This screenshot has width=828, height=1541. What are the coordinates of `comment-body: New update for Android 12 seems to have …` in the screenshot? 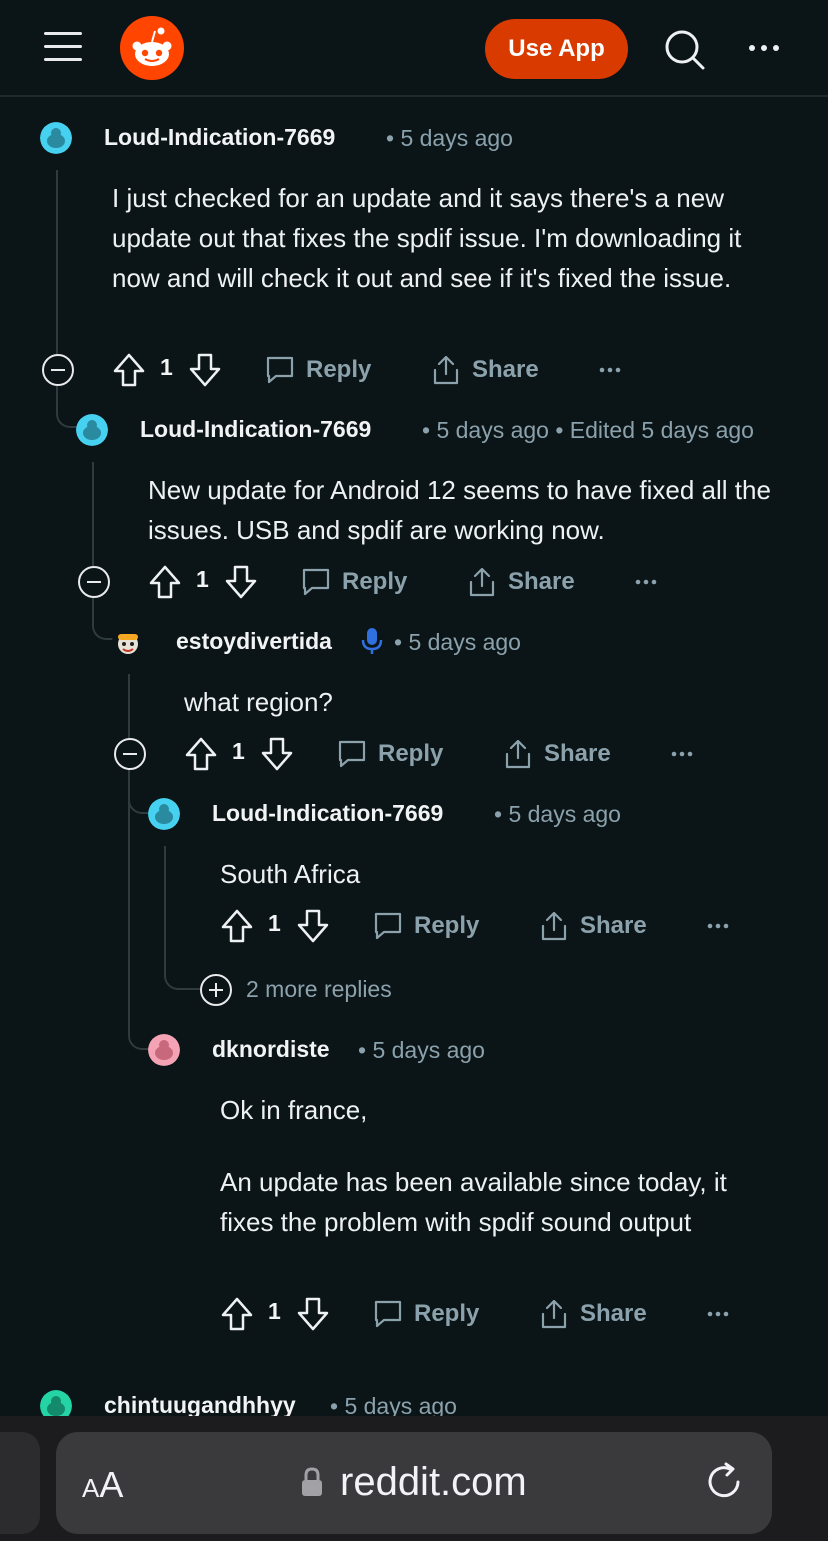 It's located at (459, 510).